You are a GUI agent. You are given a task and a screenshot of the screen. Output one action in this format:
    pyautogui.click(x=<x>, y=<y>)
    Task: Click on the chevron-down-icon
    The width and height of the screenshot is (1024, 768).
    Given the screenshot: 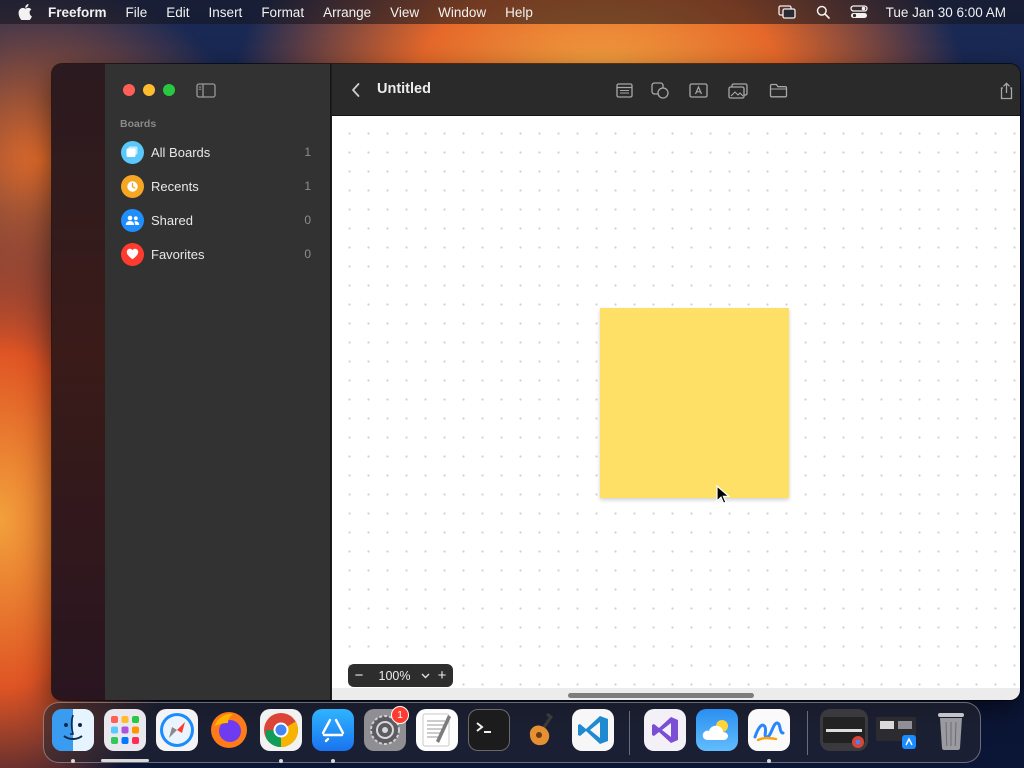 What is the action you would take?
    pyautogui.click(x=425, y=676)
    